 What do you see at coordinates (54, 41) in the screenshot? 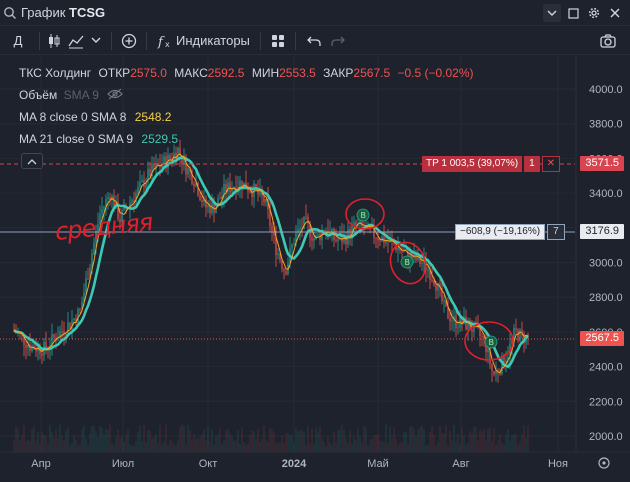
I see `candles-chart-button` at bounding box center [54, 41].